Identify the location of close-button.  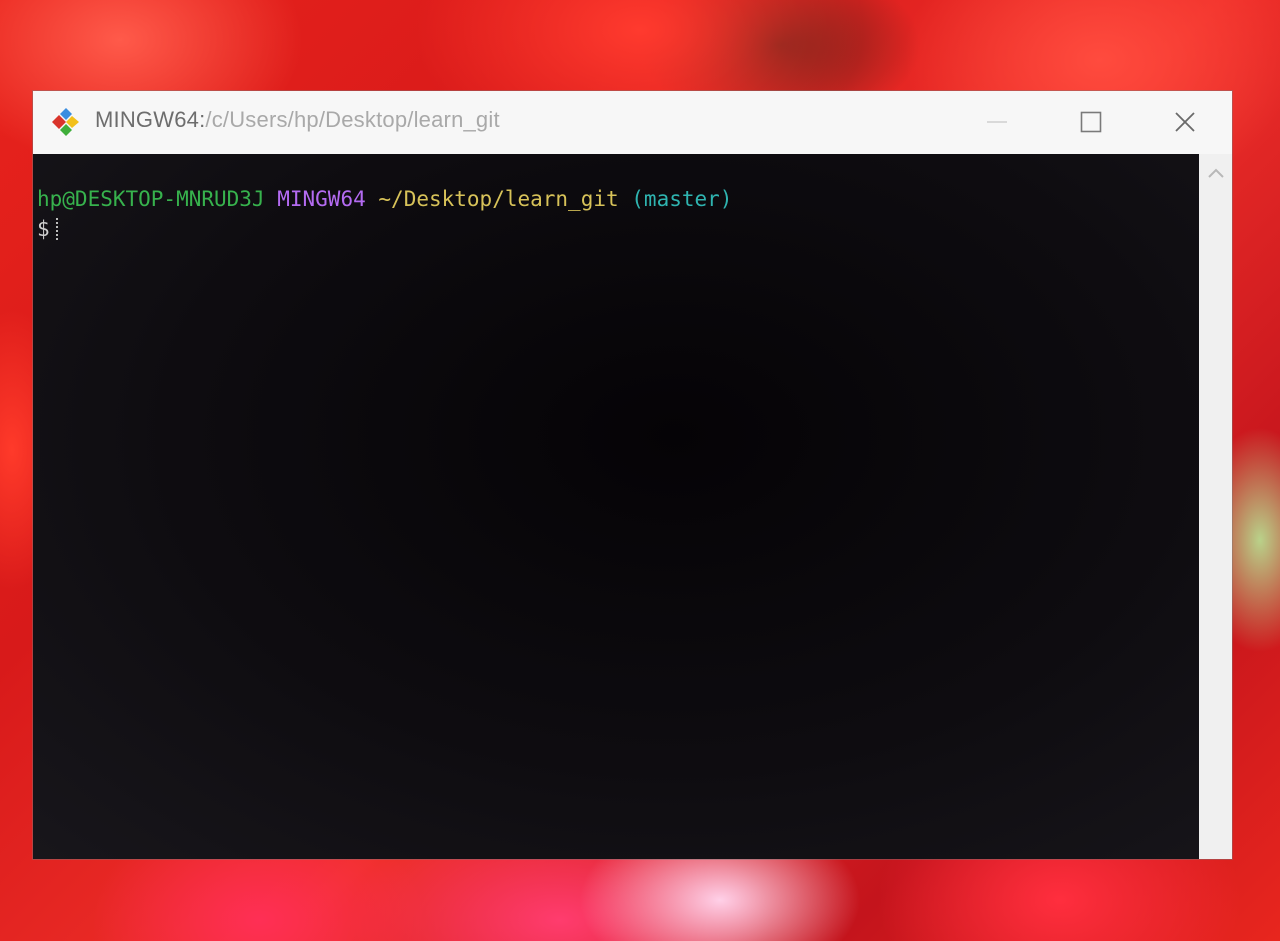
(1185, 122).